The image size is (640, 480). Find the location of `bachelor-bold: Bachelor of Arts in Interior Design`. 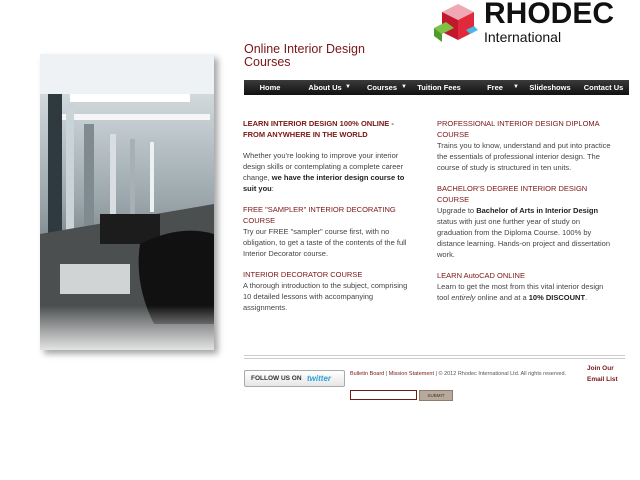

bachelor-bold: Bachelor of Arts in Interior Design is located at coordinates (537, 210).